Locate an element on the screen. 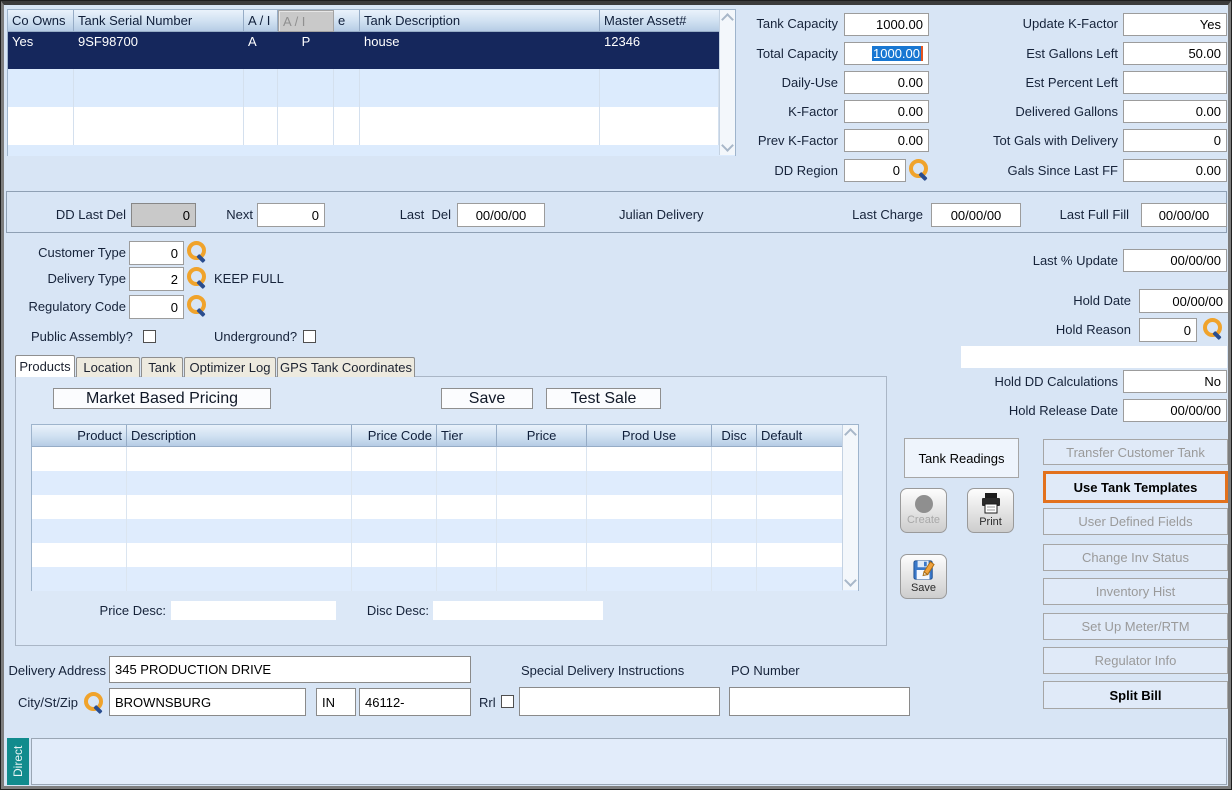  special-delivery-instructions-label: Special Delivery Instructions is located at coordinates (603, 670).